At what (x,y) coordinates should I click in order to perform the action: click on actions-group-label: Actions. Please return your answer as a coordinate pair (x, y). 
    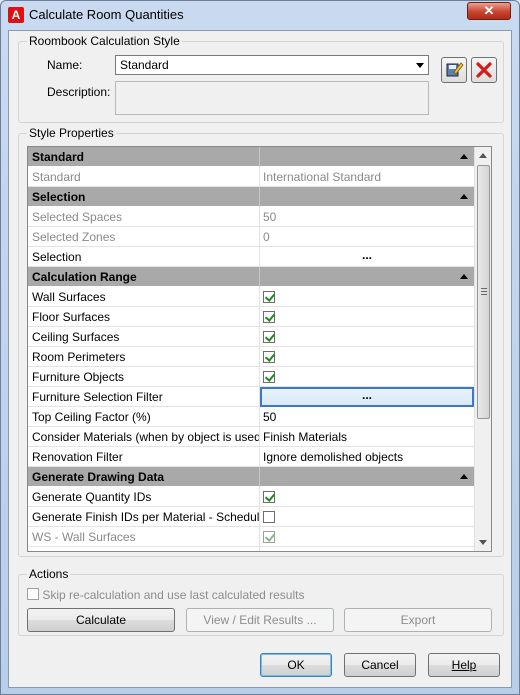
    Looking at the image, I should click on (49, 574).